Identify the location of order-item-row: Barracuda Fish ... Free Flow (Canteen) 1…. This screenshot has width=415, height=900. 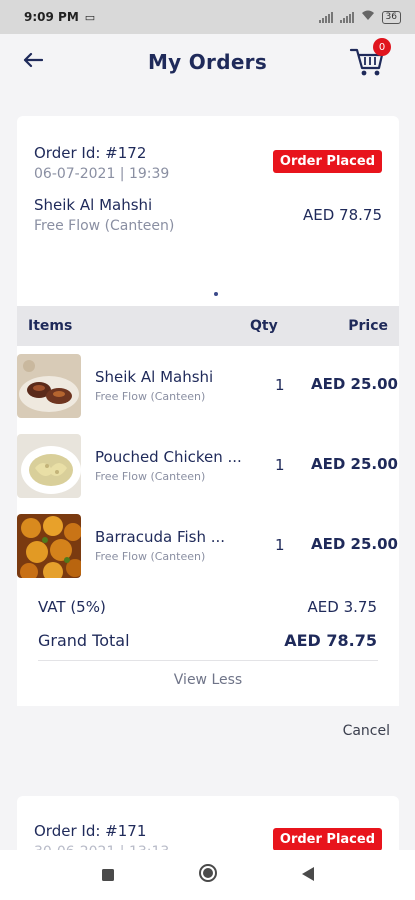
(216, 546).